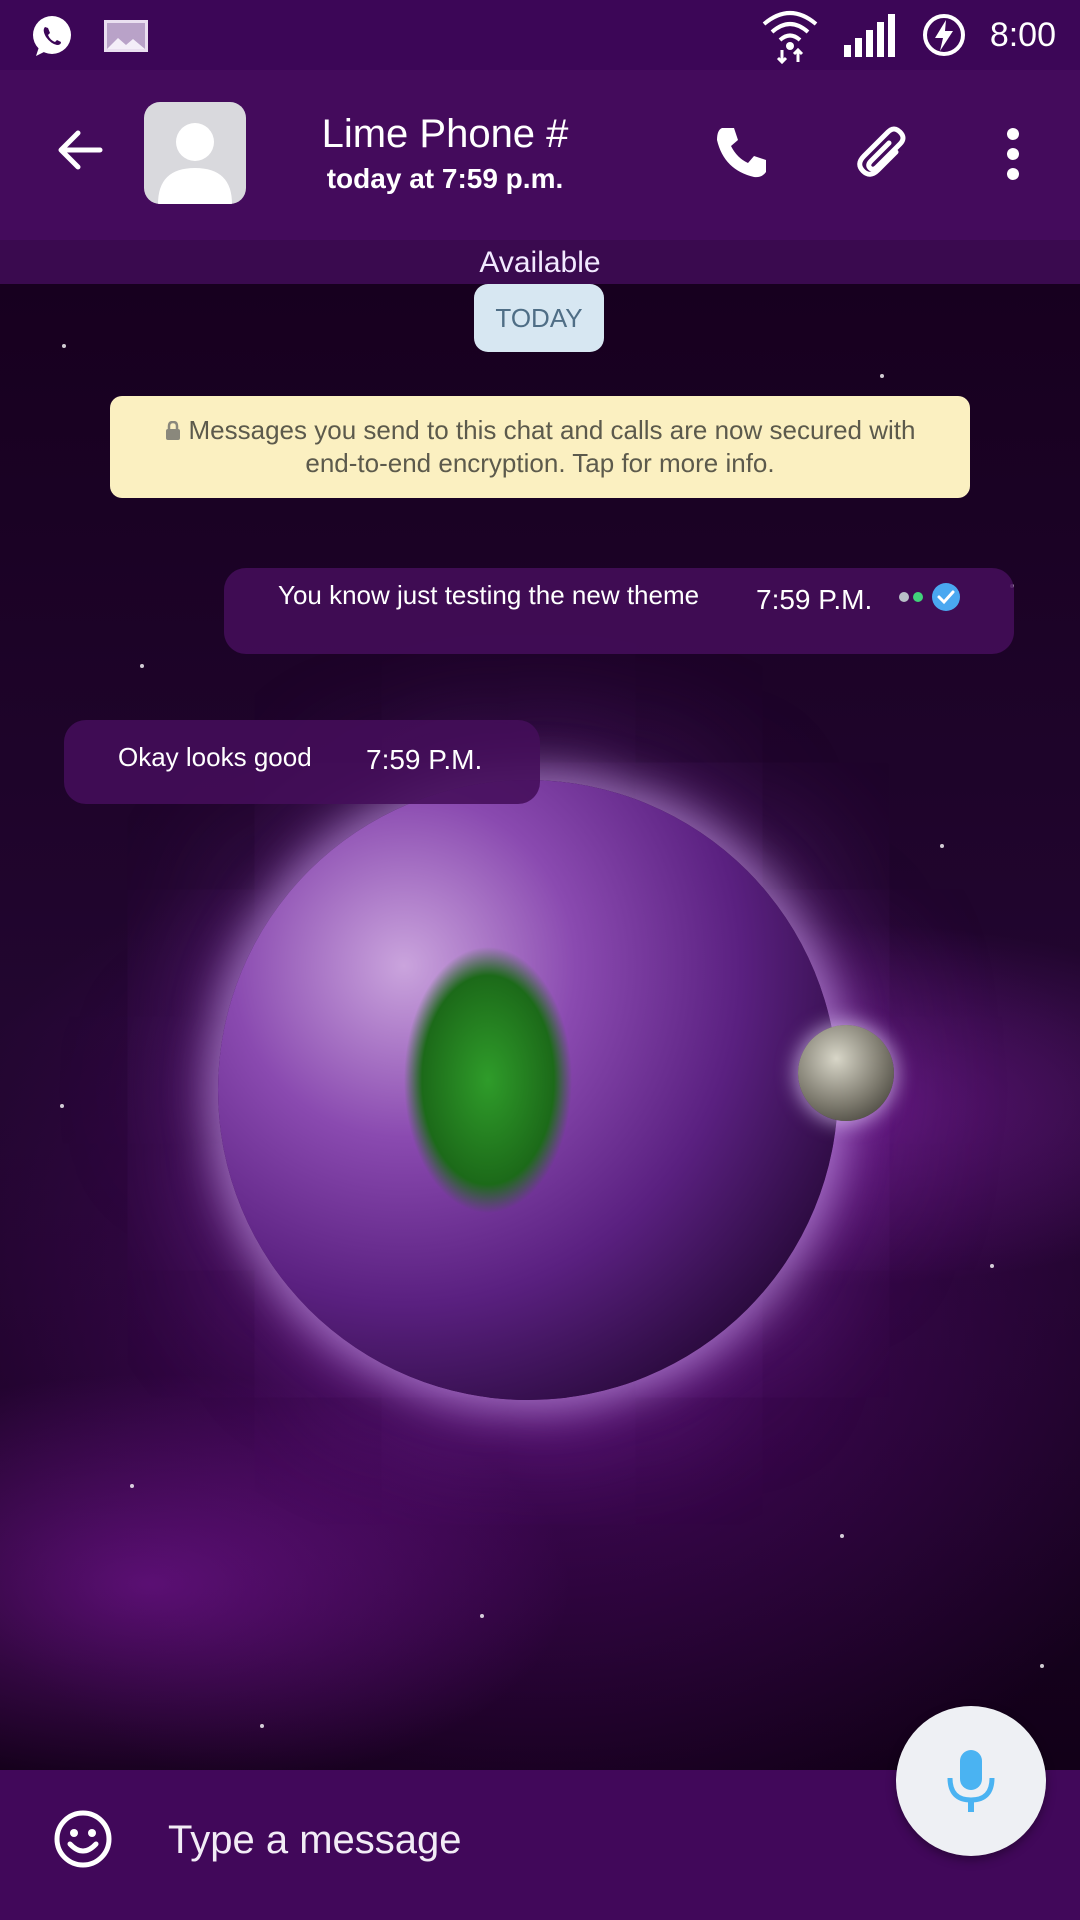 Image resolution: width=1080 pixels, height=1920 pixels. I want to click on call-icon, so click(742, 152).